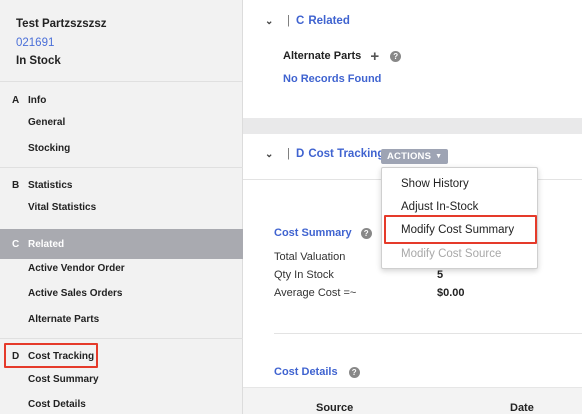  Describe the element at coordinates (313, 233) in the screenshot. I see `cost-summary-text: Cost Summary` at that location.